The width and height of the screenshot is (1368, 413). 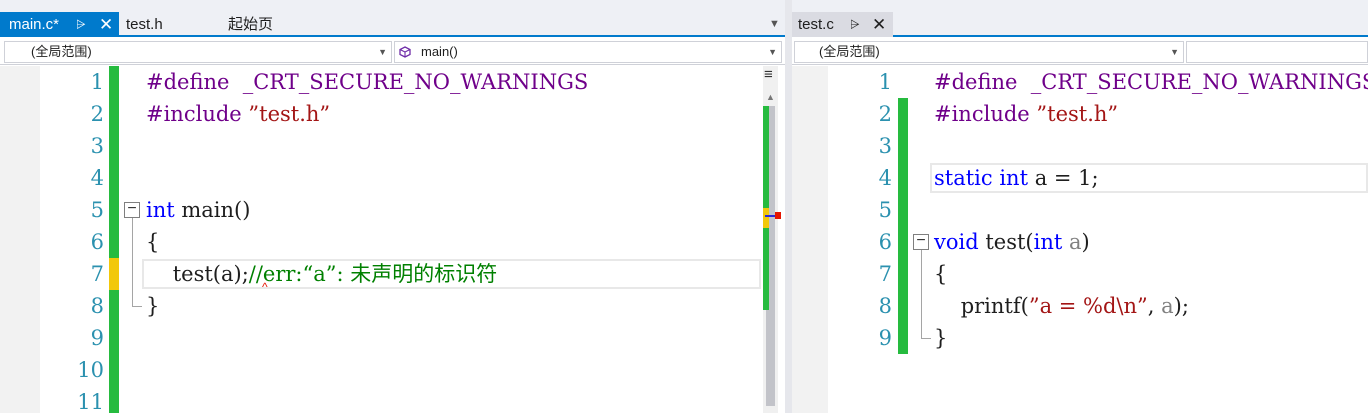 I want to click on code-token: );, so click(x=1181, y=306).